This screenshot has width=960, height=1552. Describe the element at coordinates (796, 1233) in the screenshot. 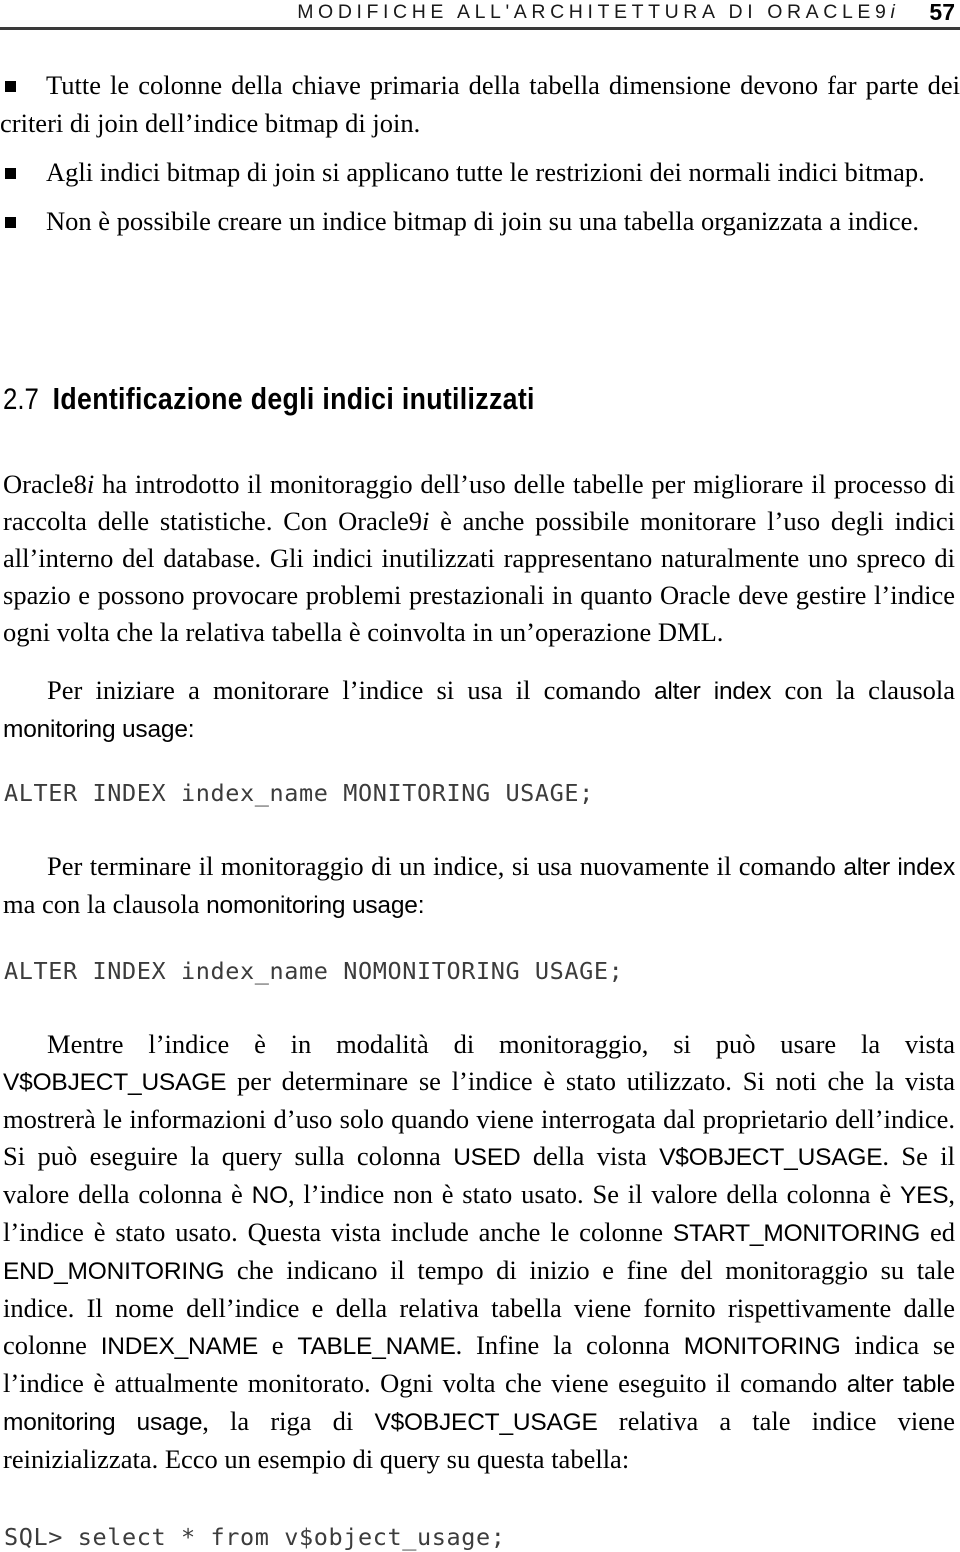

I see `inline-code-start-monitoring: START_MONITORING` at that location.